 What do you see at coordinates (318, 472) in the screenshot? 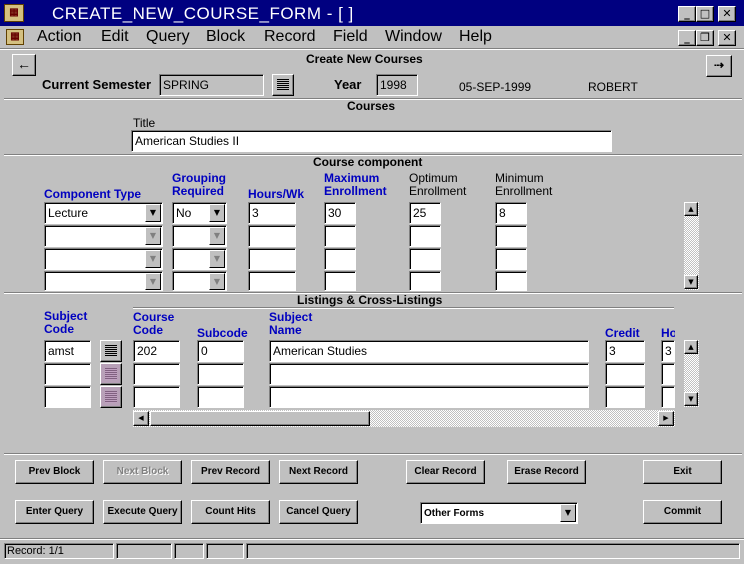
I see `next-record-button: Next Record` at bounding box center [318, 472].